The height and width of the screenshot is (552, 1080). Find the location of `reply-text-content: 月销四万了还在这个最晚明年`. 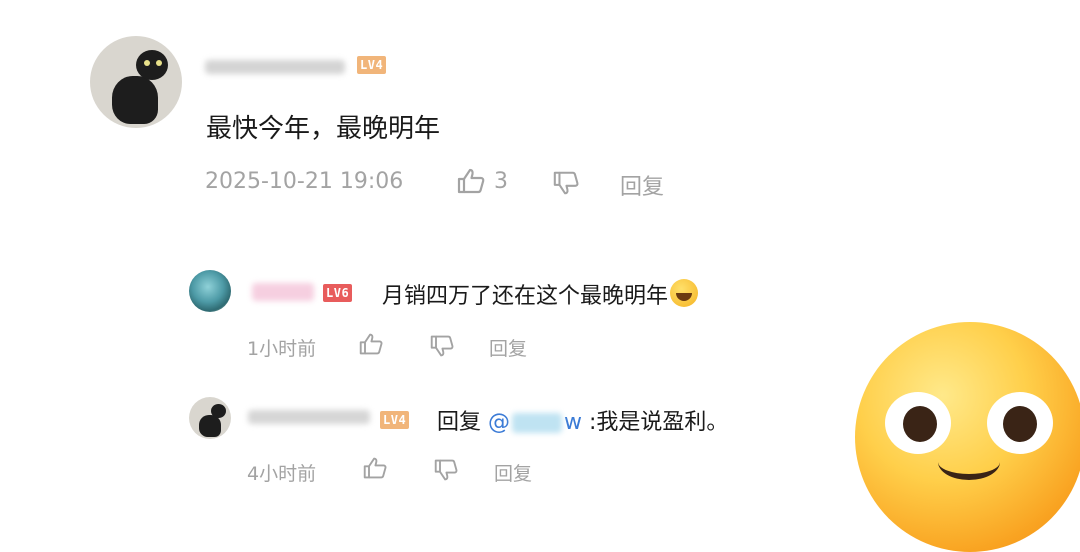

reply-text-content: 月销四万了还在这个最晚明年 is located at coordinates (525, 296).